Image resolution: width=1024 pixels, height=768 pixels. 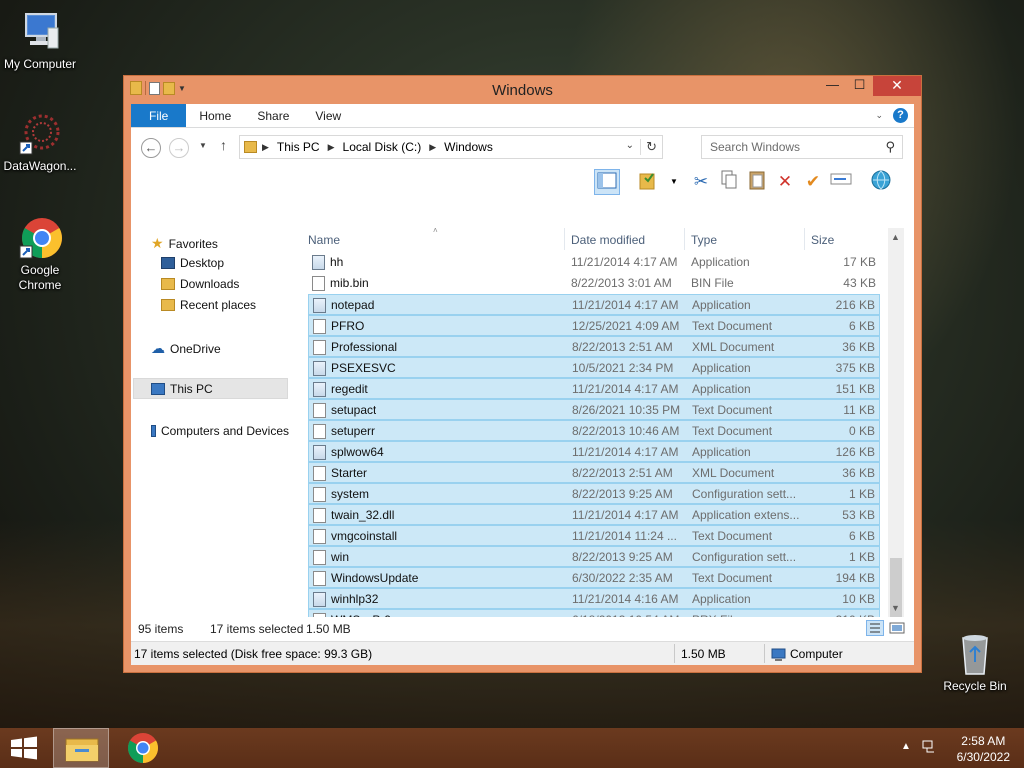 What do you see at coordinates (353, 431) in the screenshot?
I see `file-name: setuperr` at bounding box center [353, 431].